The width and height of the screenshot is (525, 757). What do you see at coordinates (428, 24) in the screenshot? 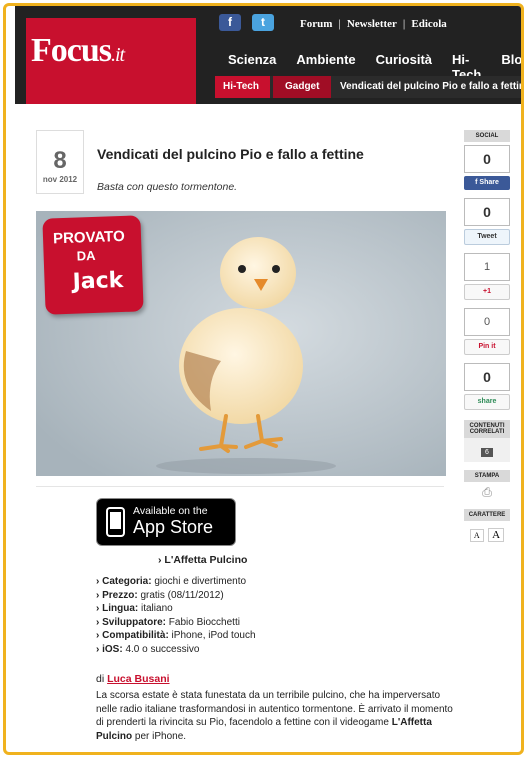
I see `edicola-link: Edicola` at bounding box center [428, 24].